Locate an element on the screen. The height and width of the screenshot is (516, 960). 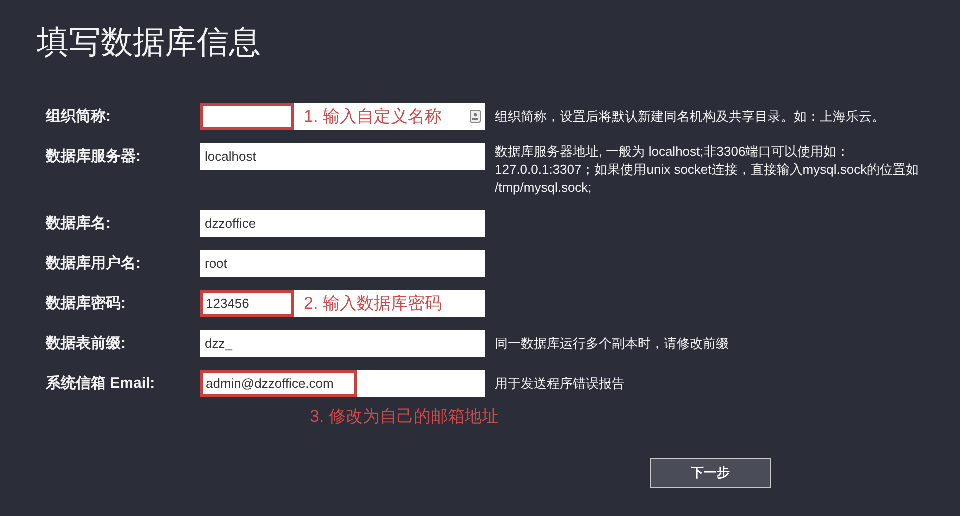
input-field is located at coordinates (247, 116).